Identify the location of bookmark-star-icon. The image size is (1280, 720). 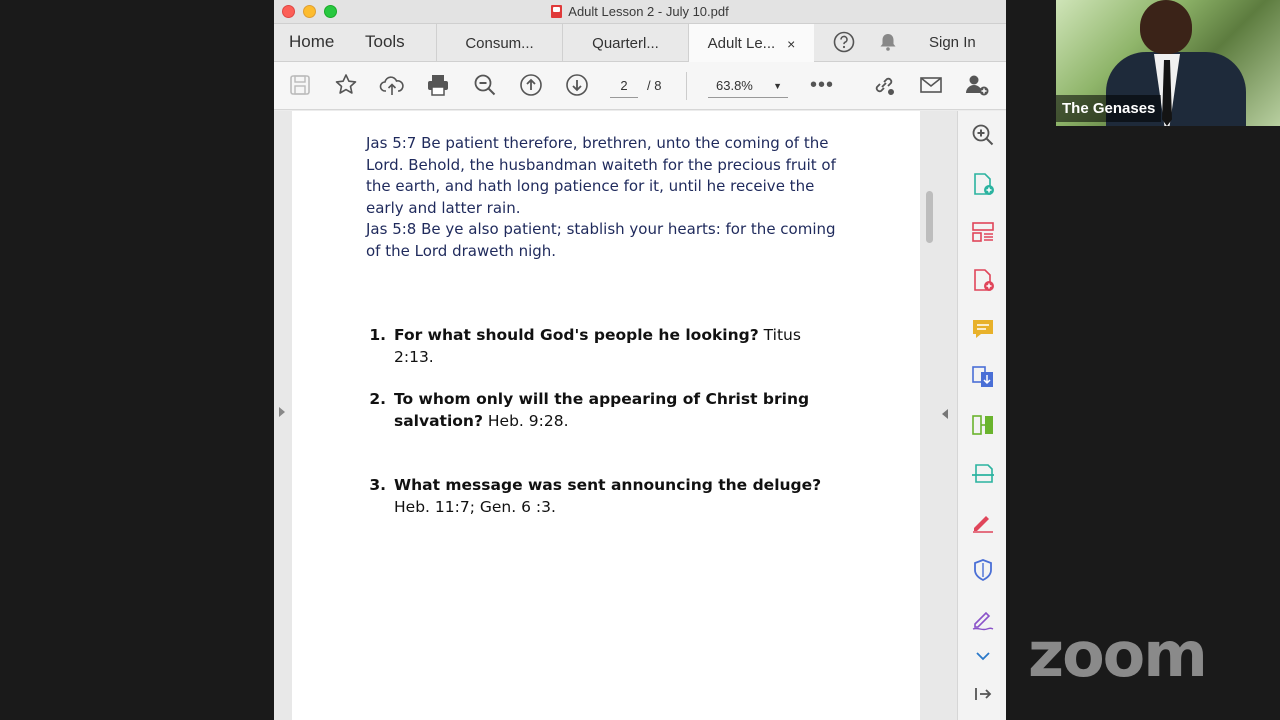
(346, 85).